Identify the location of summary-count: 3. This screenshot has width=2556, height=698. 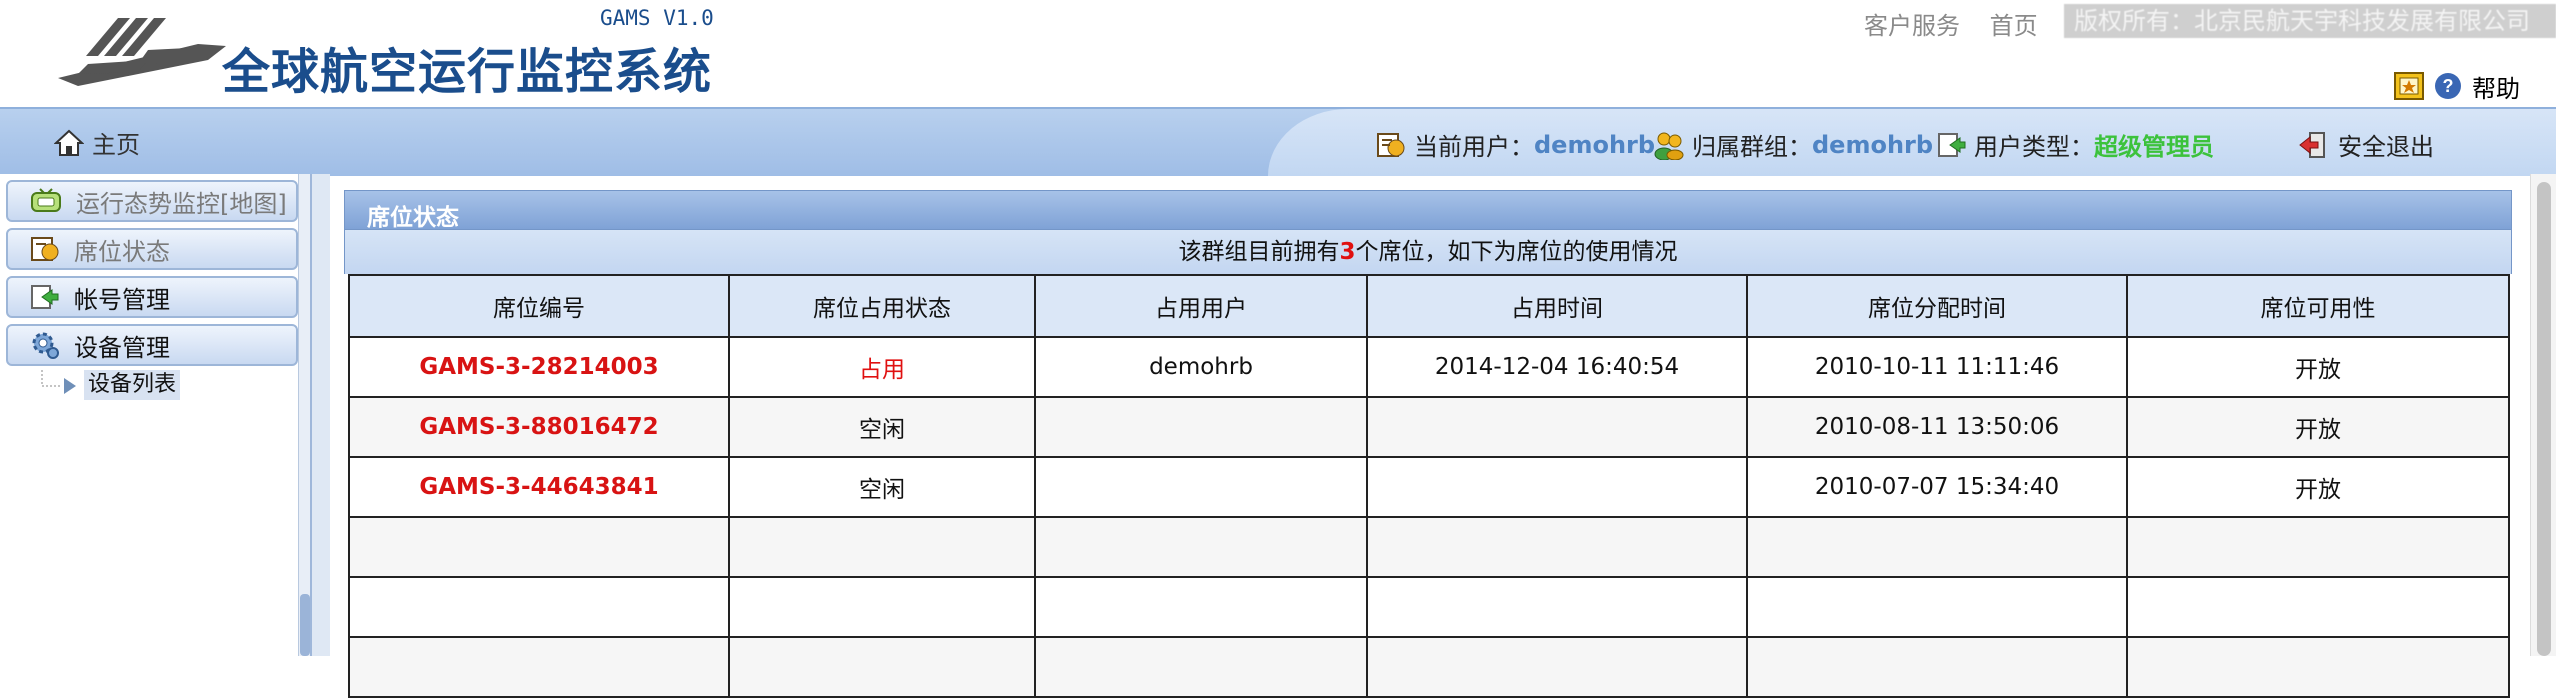
(1347, 252).